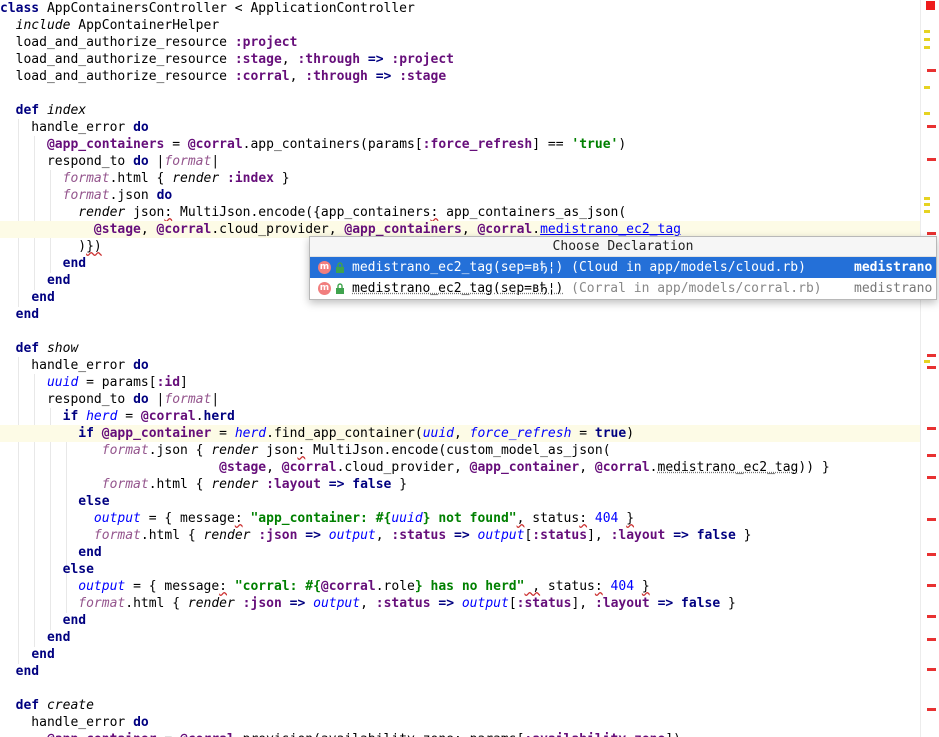 The height and width of the screenshot is (737, 939). Describe the element at coordinates (27, 348) in the screenshot. I see `code-token: def` at that location.